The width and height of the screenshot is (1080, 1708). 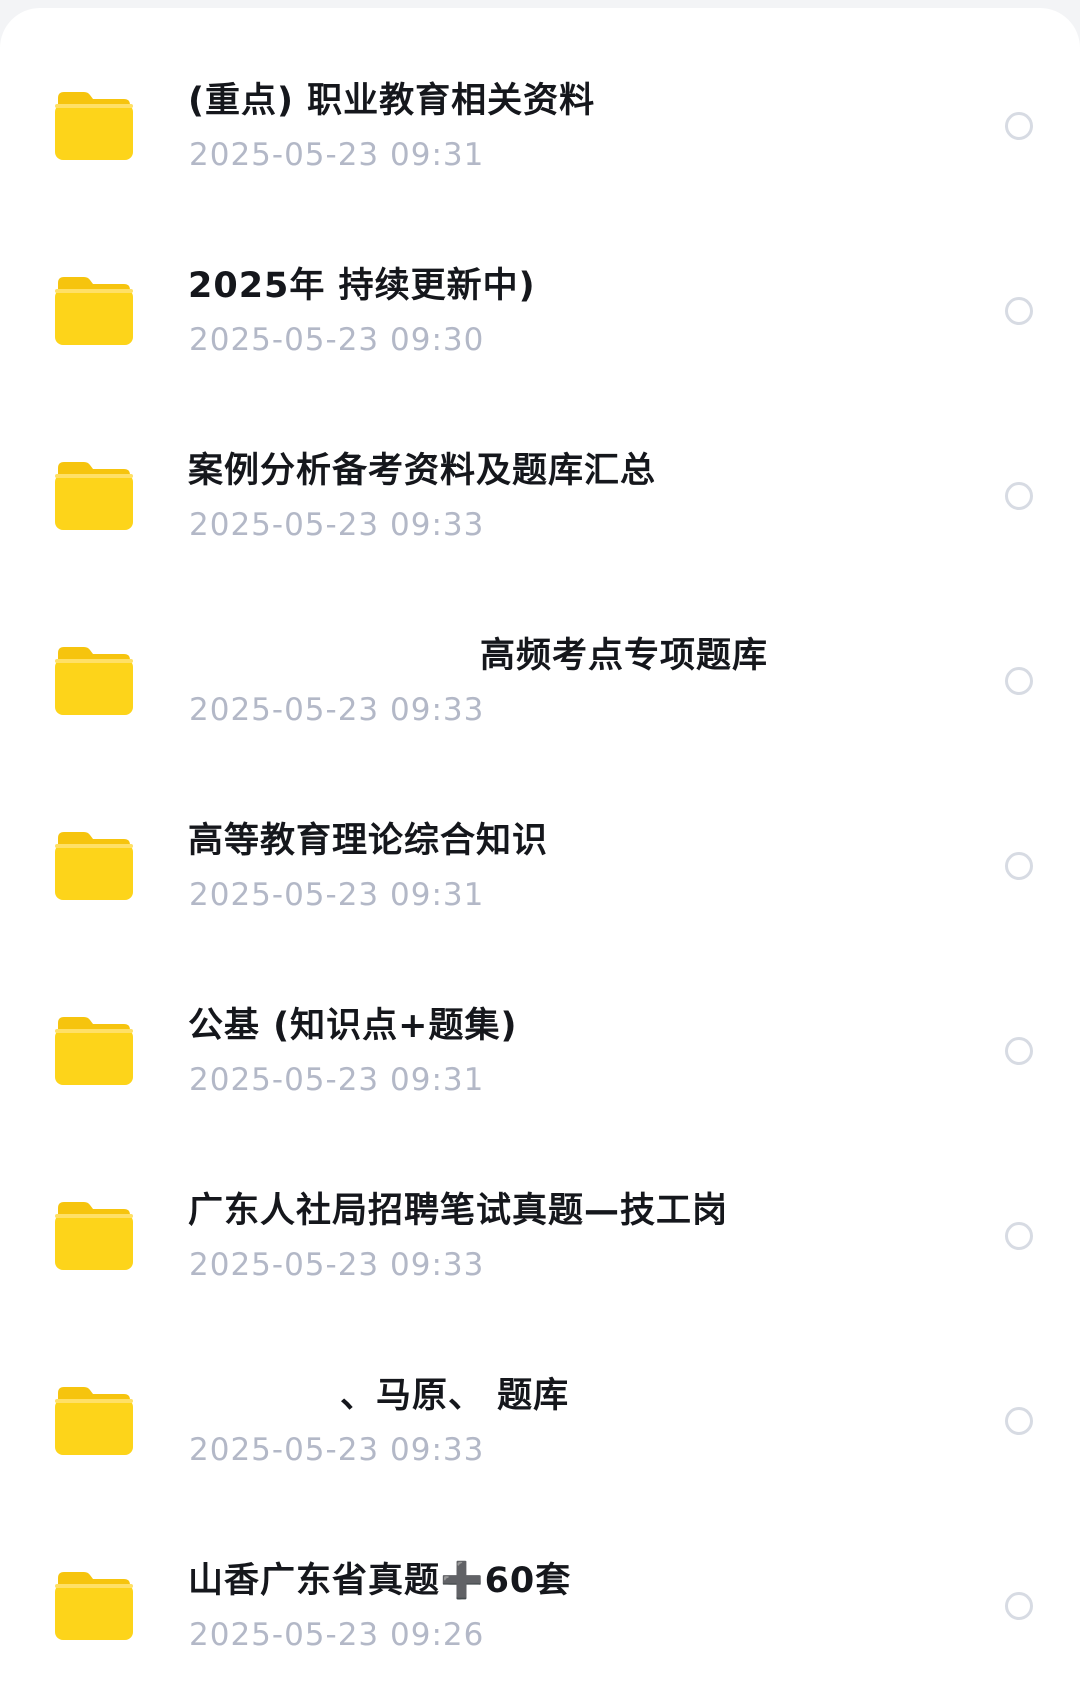 I want to click on folder-name: 、马原、 题库, so click(x=455, y=1396).